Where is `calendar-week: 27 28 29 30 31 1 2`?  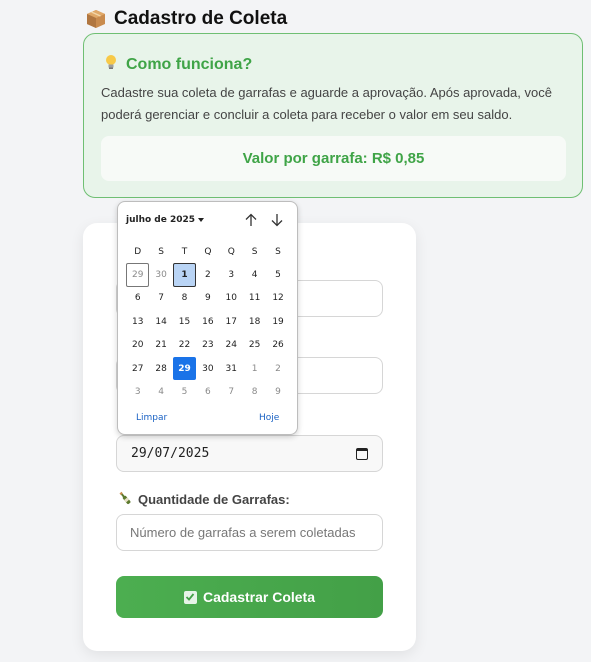 calendar-week: 27 28 29 30 31 1 2 is located at coordinates (211, 368).